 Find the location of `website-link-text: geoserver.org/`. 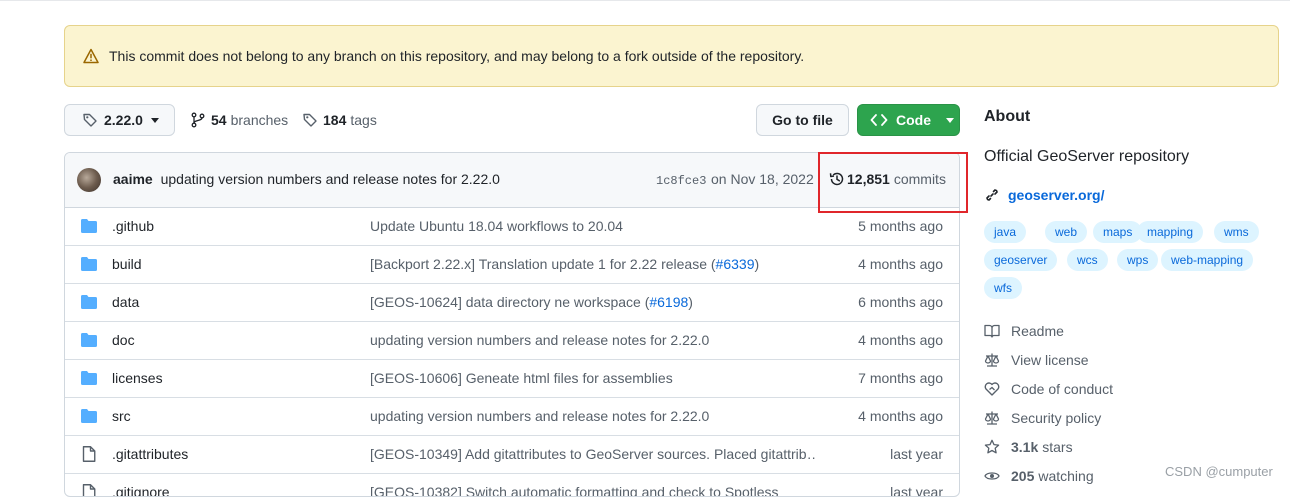

website-link-text: geoserver.org/ is located at coordinates (1056, 195).